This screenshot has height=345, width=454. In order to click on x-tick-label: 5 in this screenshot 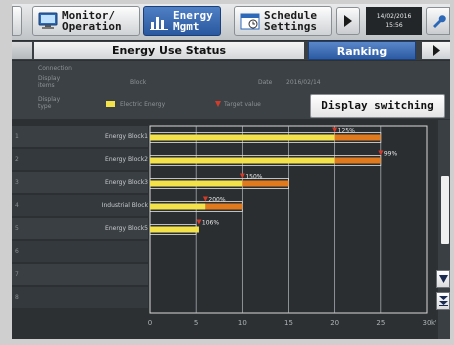, I will do `click(196, 323)`.